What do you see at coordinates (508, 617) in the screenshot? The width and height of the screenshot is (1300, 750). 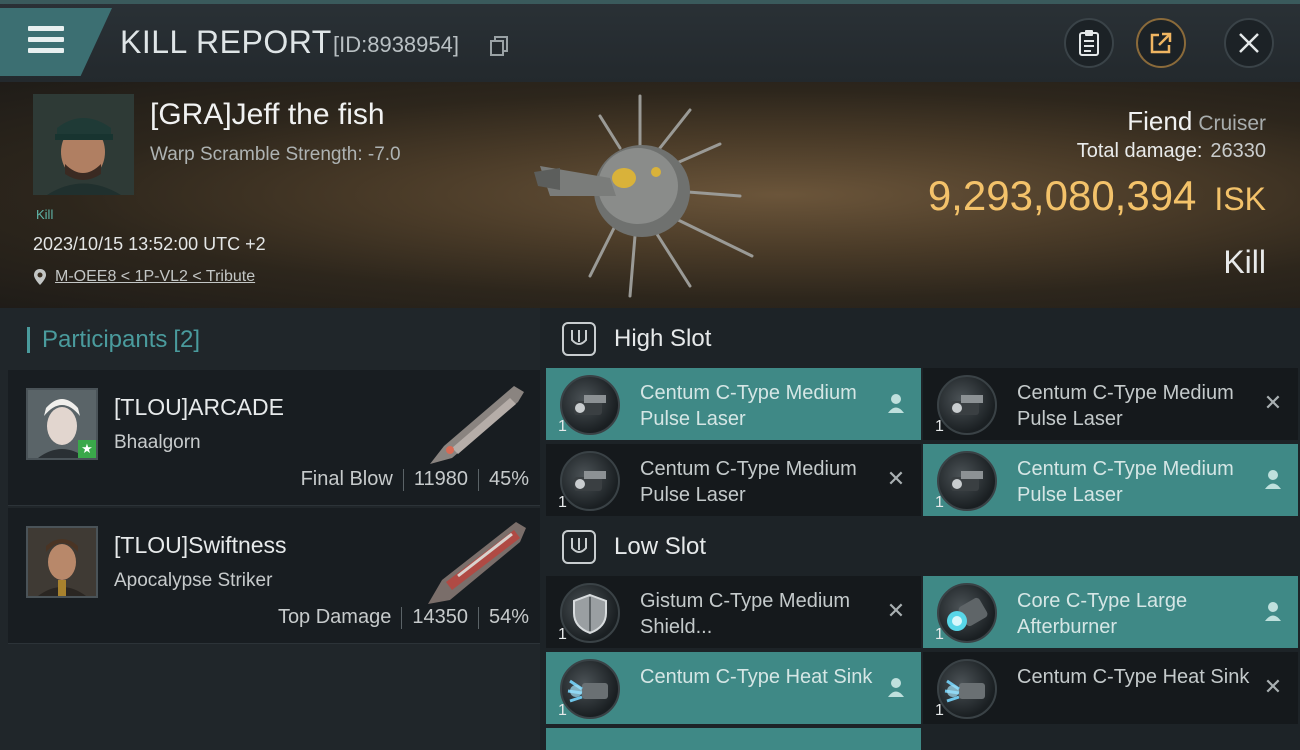 I see `participant-percent: 54%` at bounding box center [508, 617].